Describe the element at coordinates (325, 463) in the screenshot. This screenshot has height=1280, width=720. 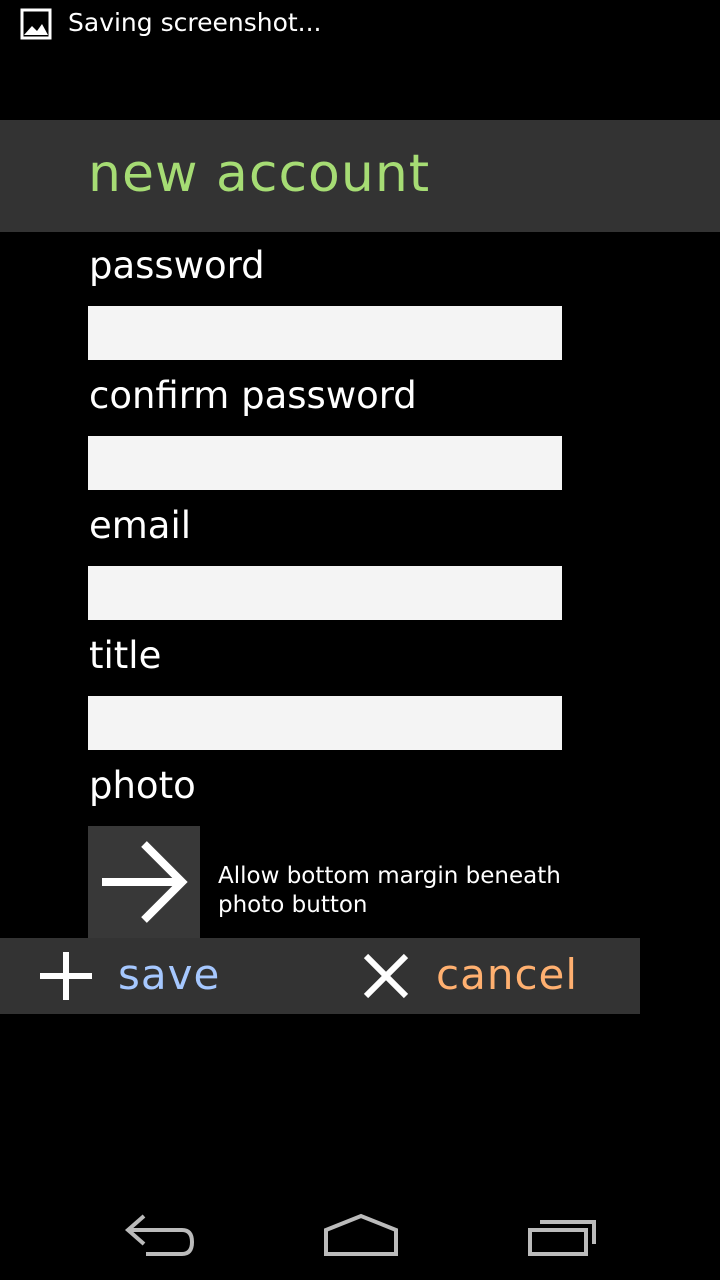
I see `confirm-password-field` at that location.